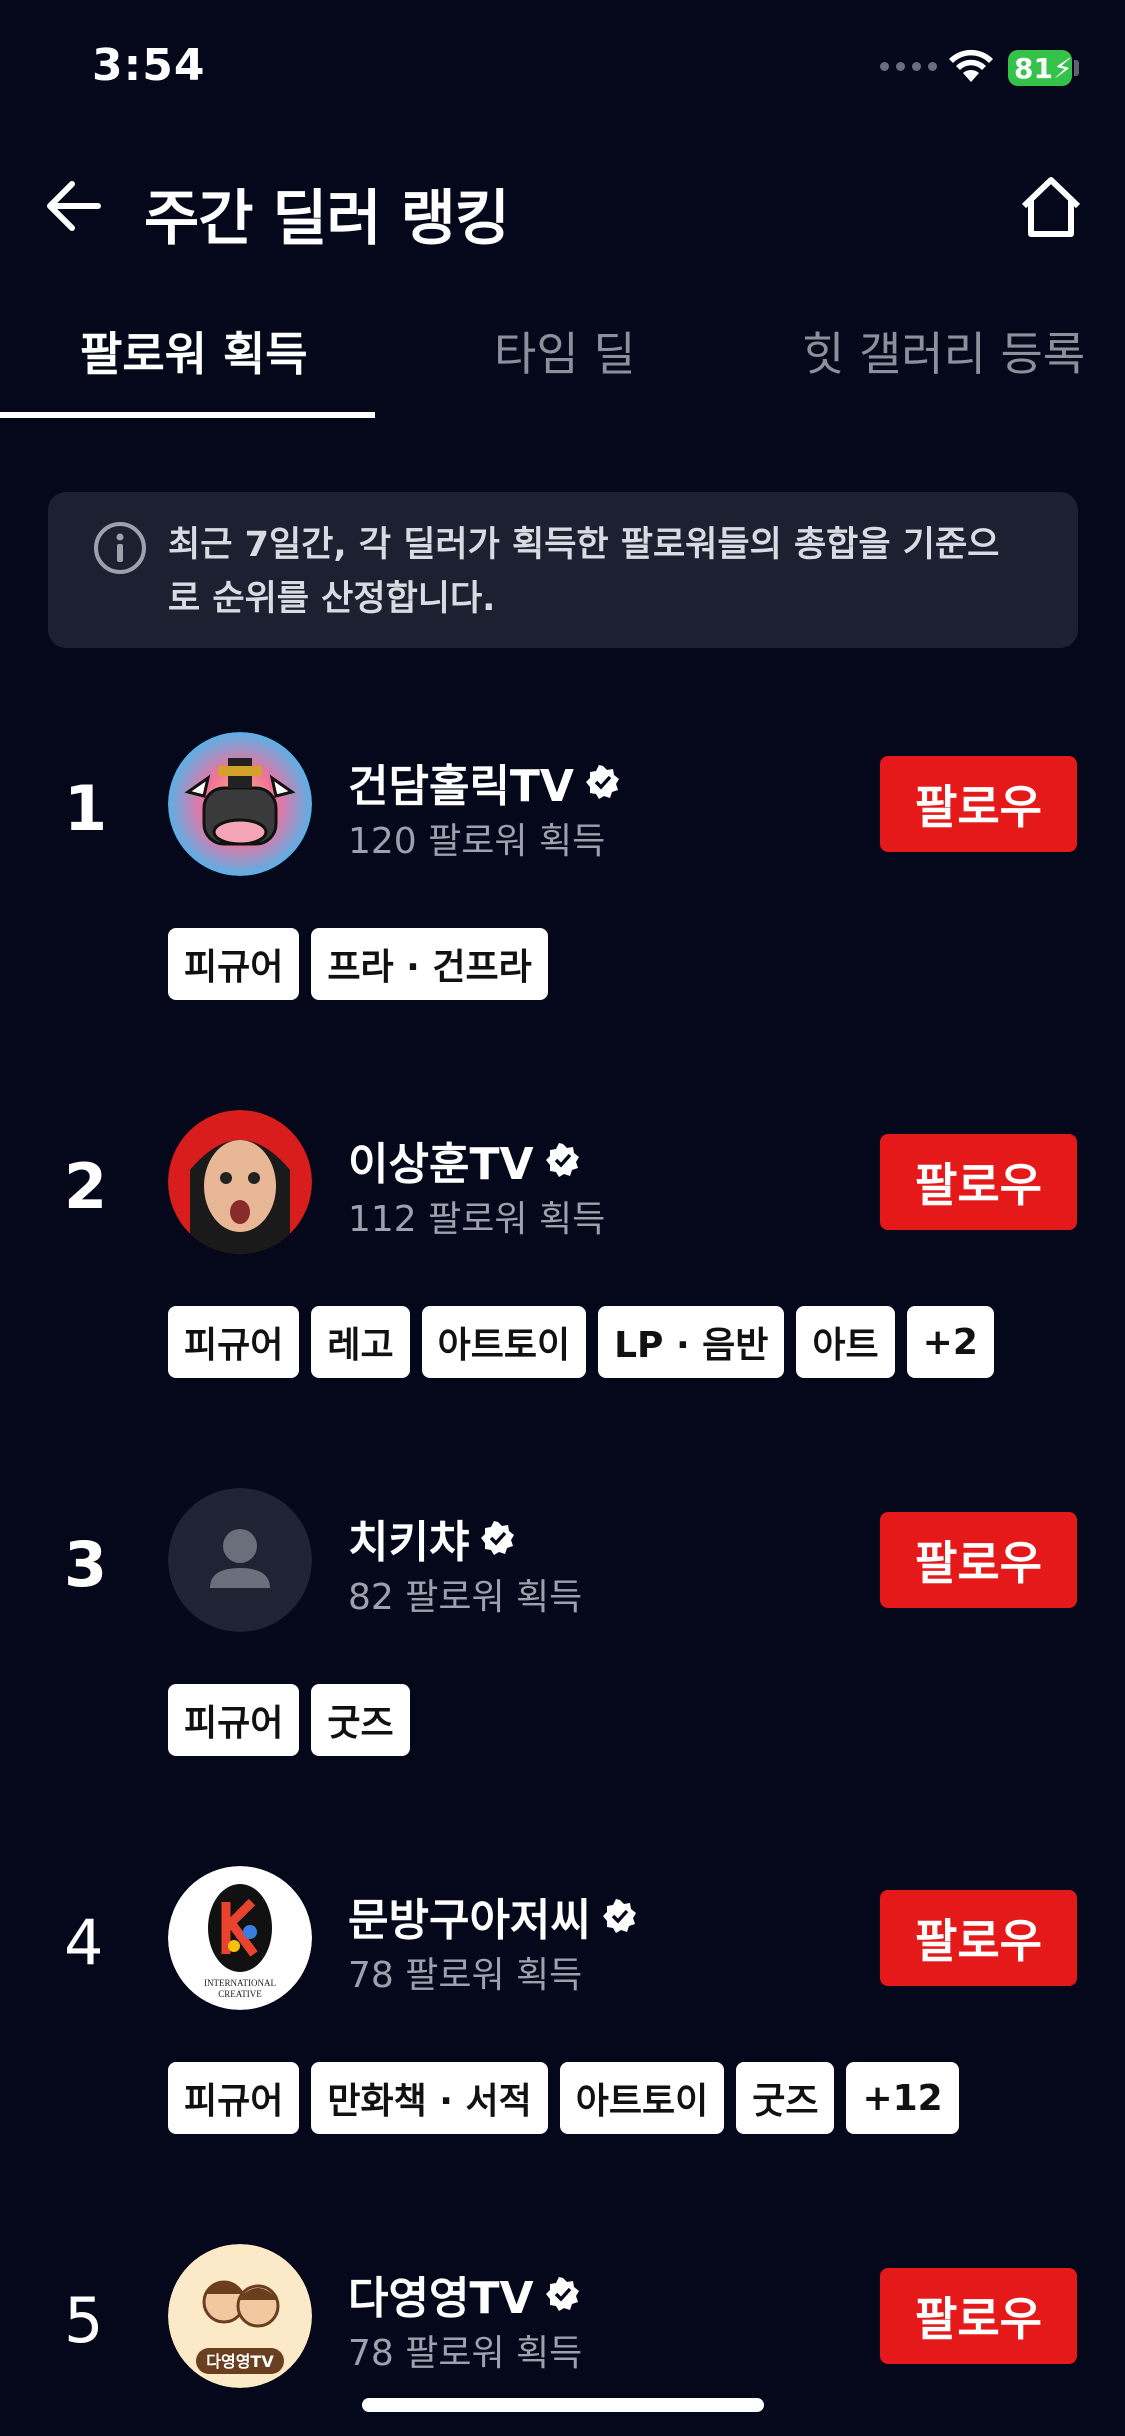 The height and width of the screenshot is (2436, 1125). Describe the element at coordinates (86, 808) in the screenshot. I see `rank-number: 1` at that location.